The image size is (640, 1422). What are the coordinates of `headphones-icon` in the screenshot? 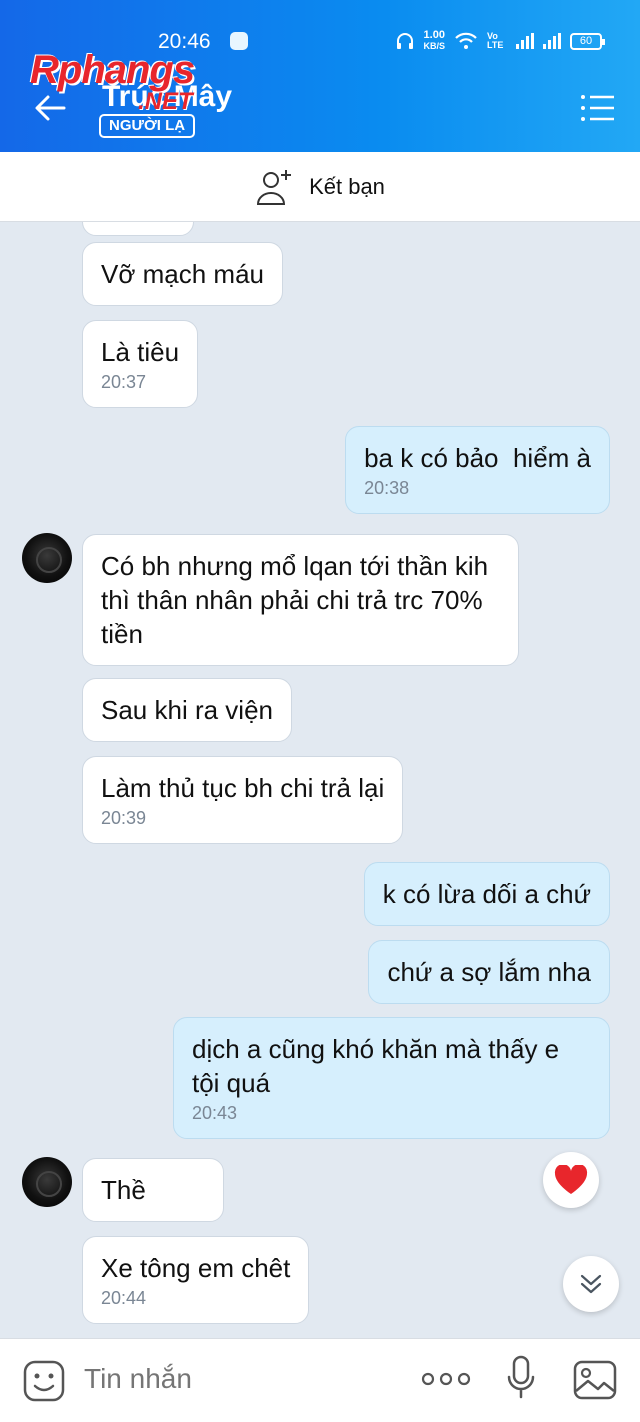 It's located at (405, 41).